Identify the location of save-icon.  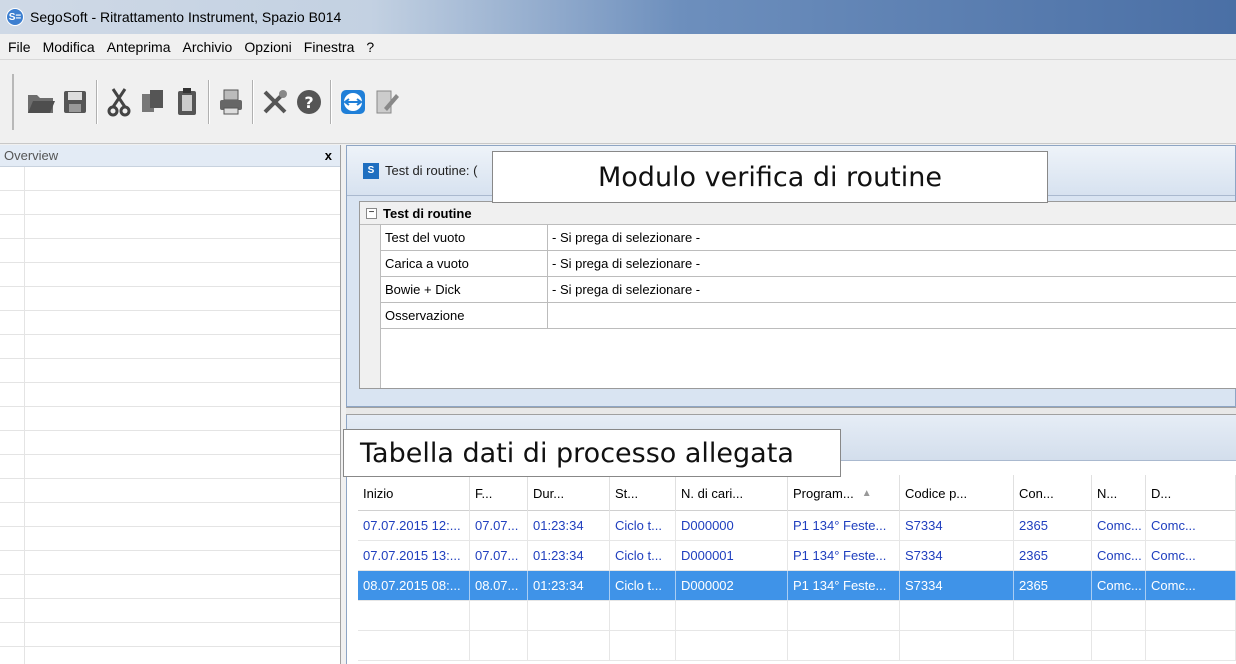
(75, 102).